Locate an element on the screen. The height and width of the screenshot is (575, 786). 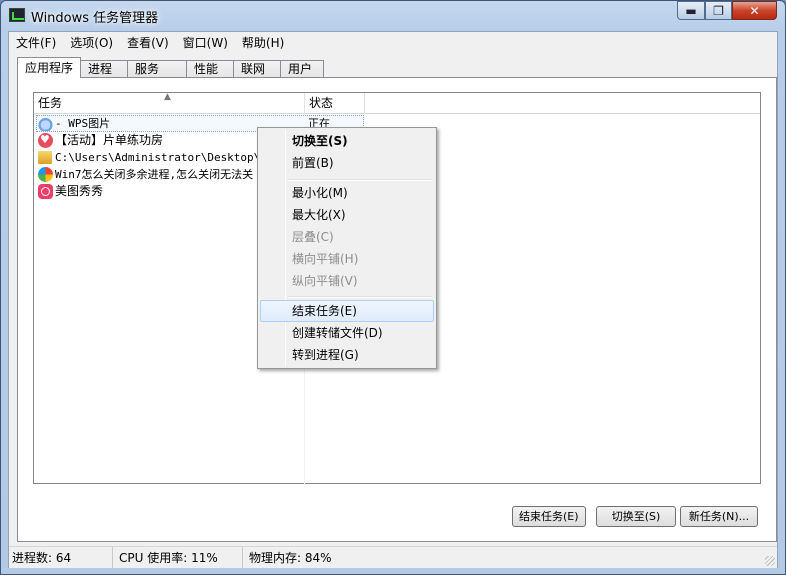
tab-performance: 性能 is located at coordinates (210, 69).